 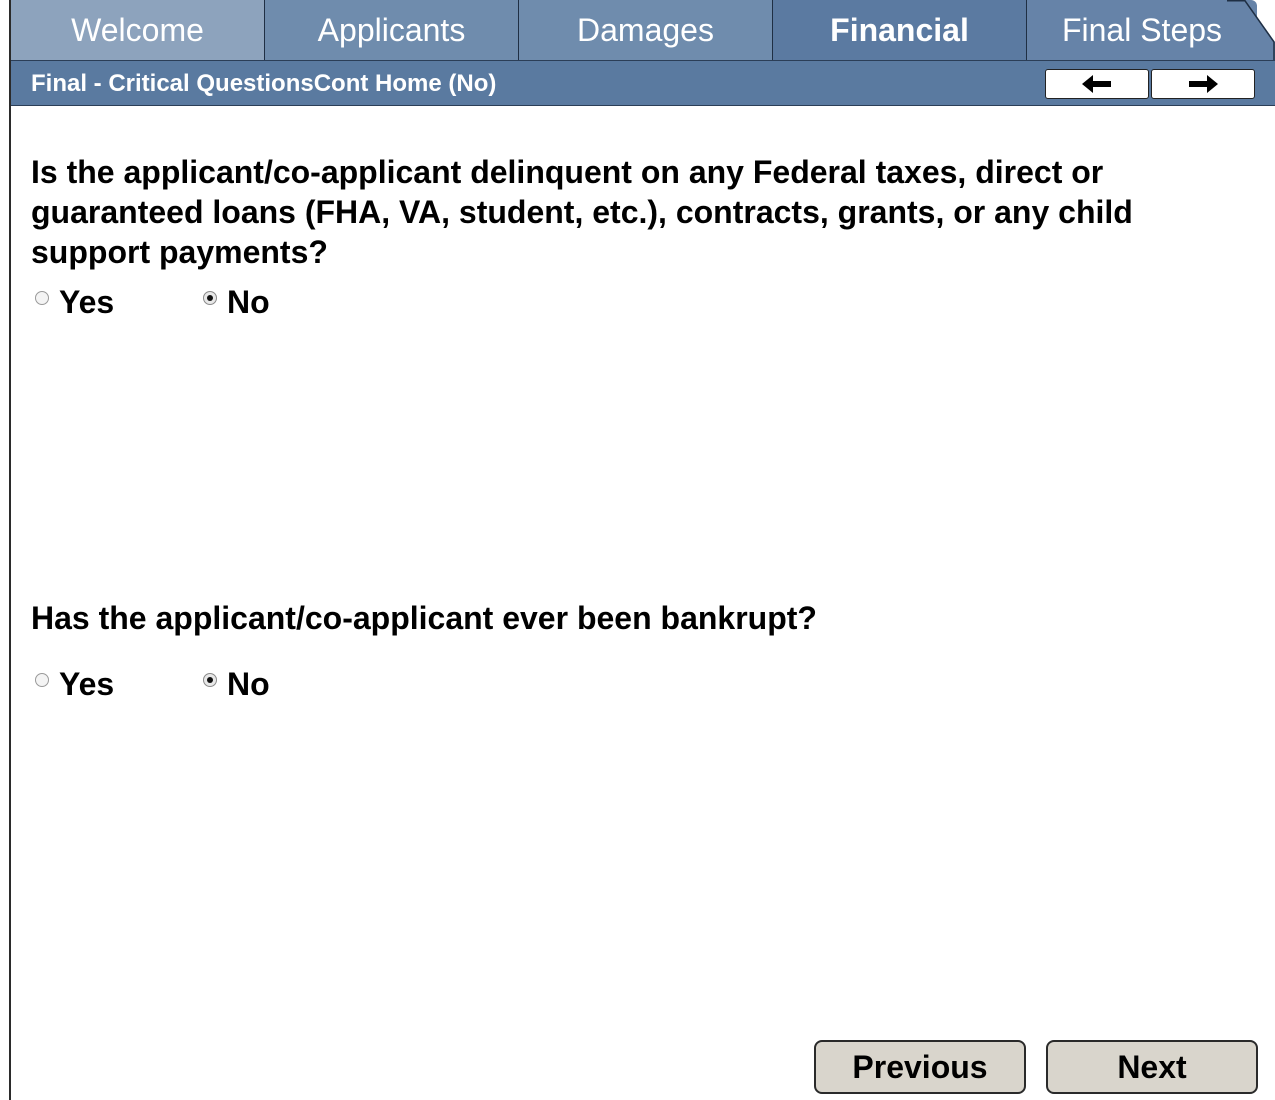 I want to click on forward-button, so click(x=1203, y=84).